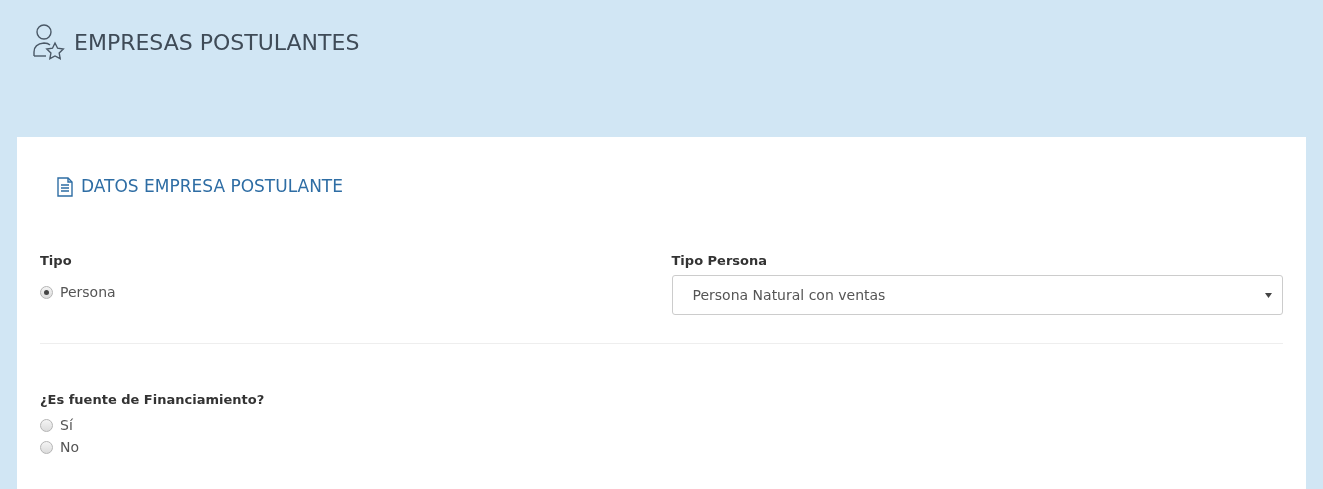 The width and height of the screenshot is (1323, 489). Describe the element at coordinates (153, 400) in the screenshot. I see `field-label: ¿Es fuente de Financiamiento?` at that location.